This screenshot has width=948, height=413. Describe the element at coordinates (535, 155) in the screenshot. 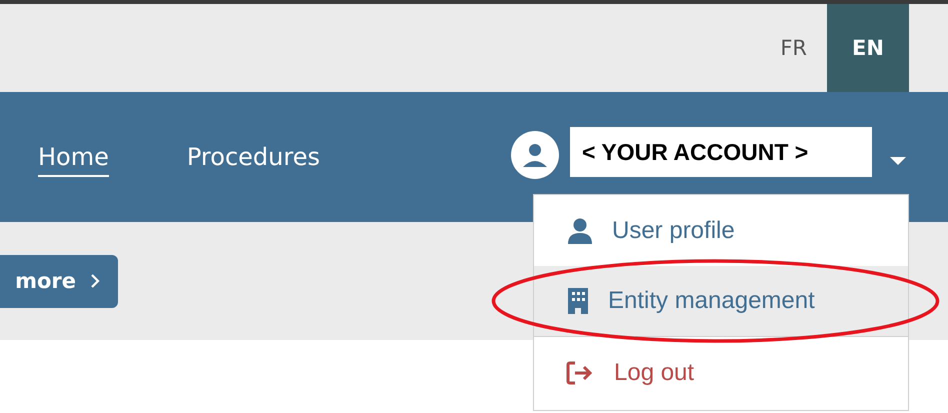

I see `user-avatar-icon` at that location.